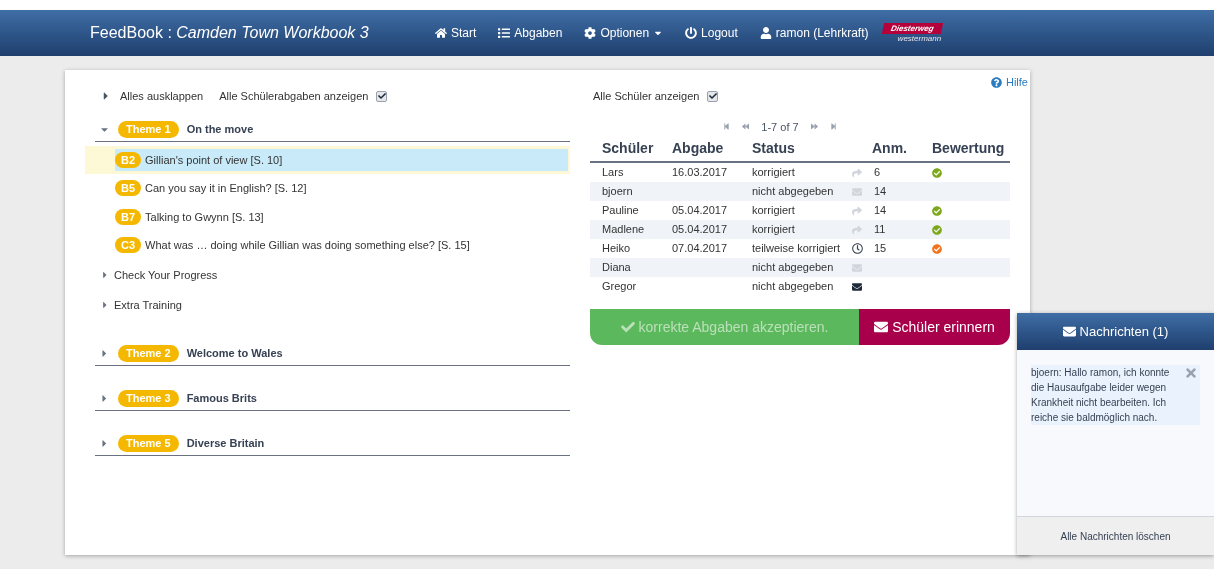 The width and height of the screenshot is (1214, 569). I want to click on task-item: B7 Talking to Gwynn [S. 13], so click(341, 216).